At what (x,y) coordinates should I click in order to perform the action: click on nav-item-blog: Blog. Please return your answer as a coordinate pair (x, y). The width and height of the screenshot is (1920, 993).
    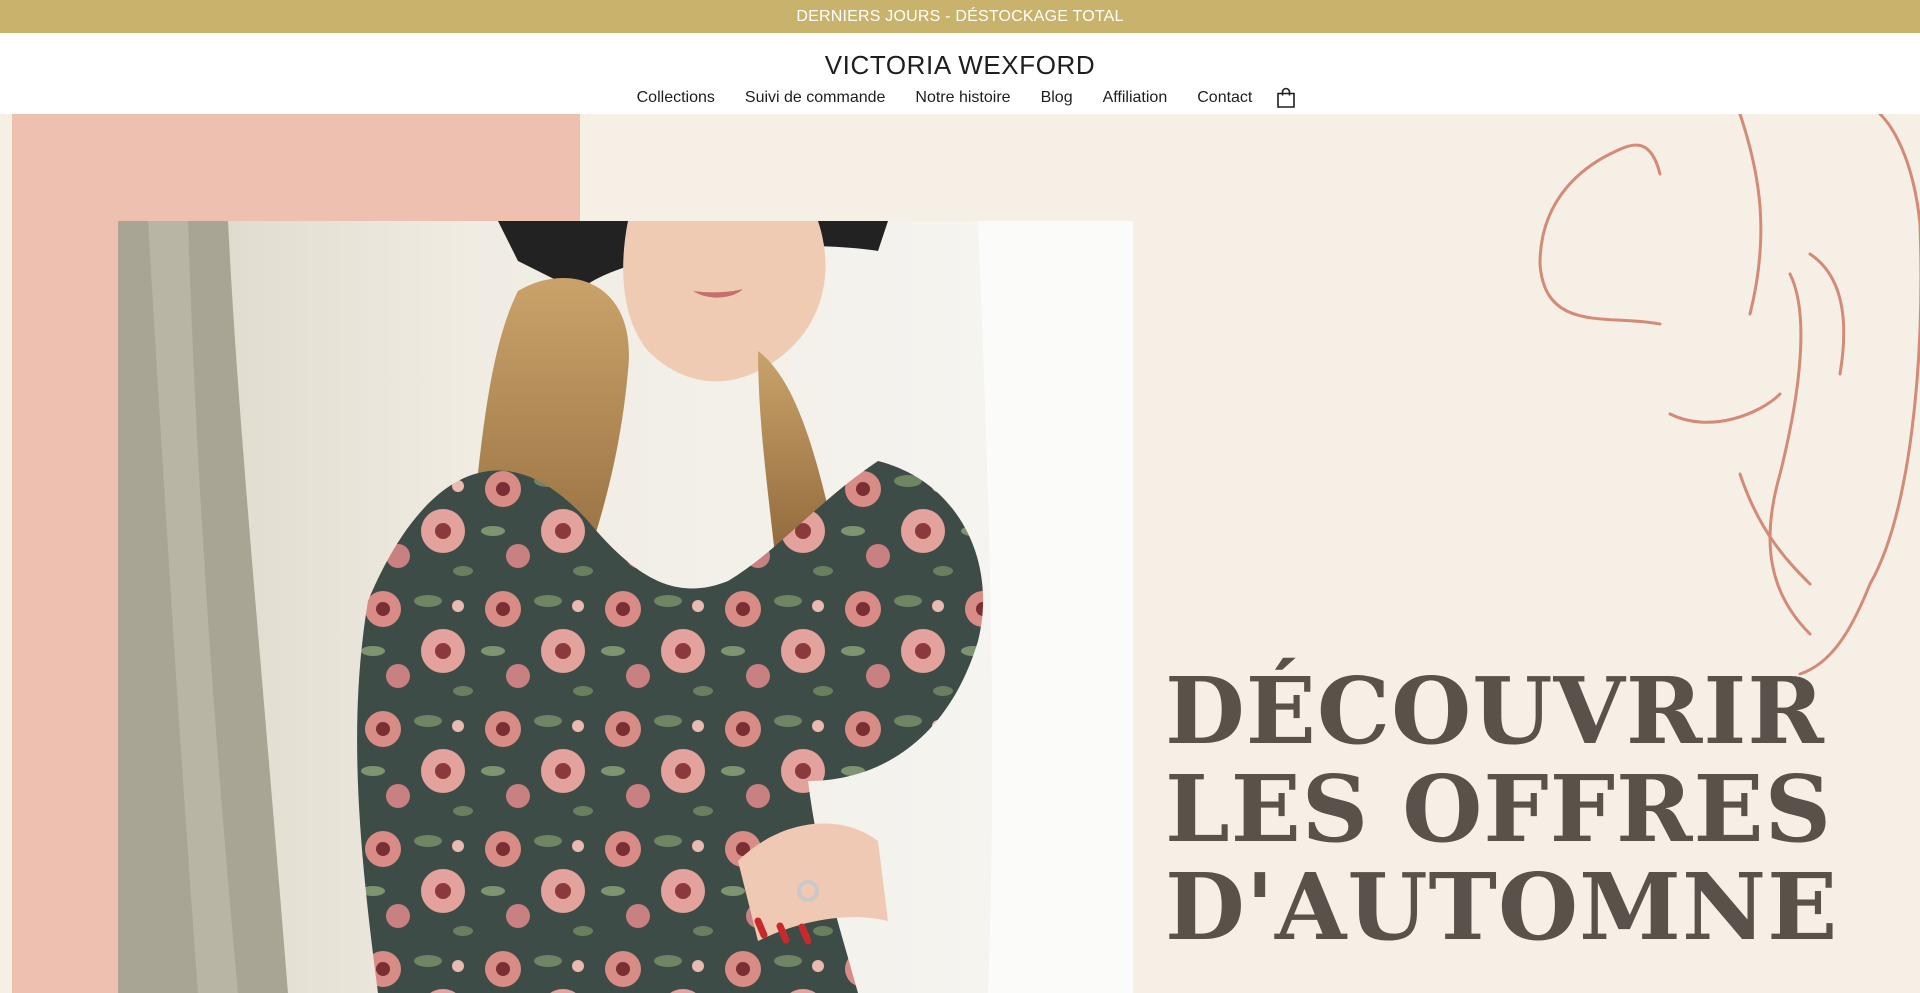
    Looking at the image, I should click on (1057, 98).